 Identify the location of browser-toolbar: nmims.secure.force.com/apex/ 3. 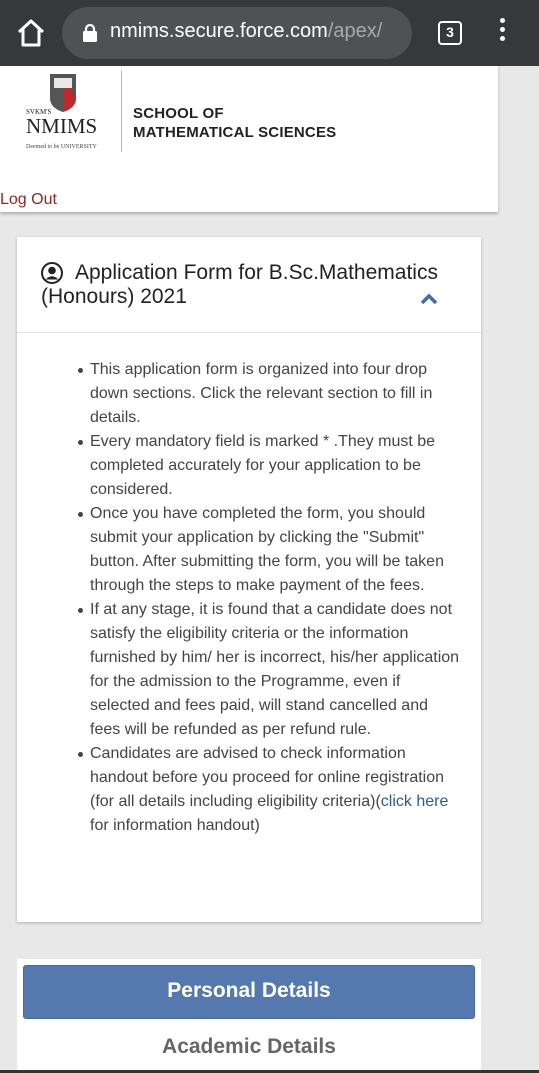
(269, 33).